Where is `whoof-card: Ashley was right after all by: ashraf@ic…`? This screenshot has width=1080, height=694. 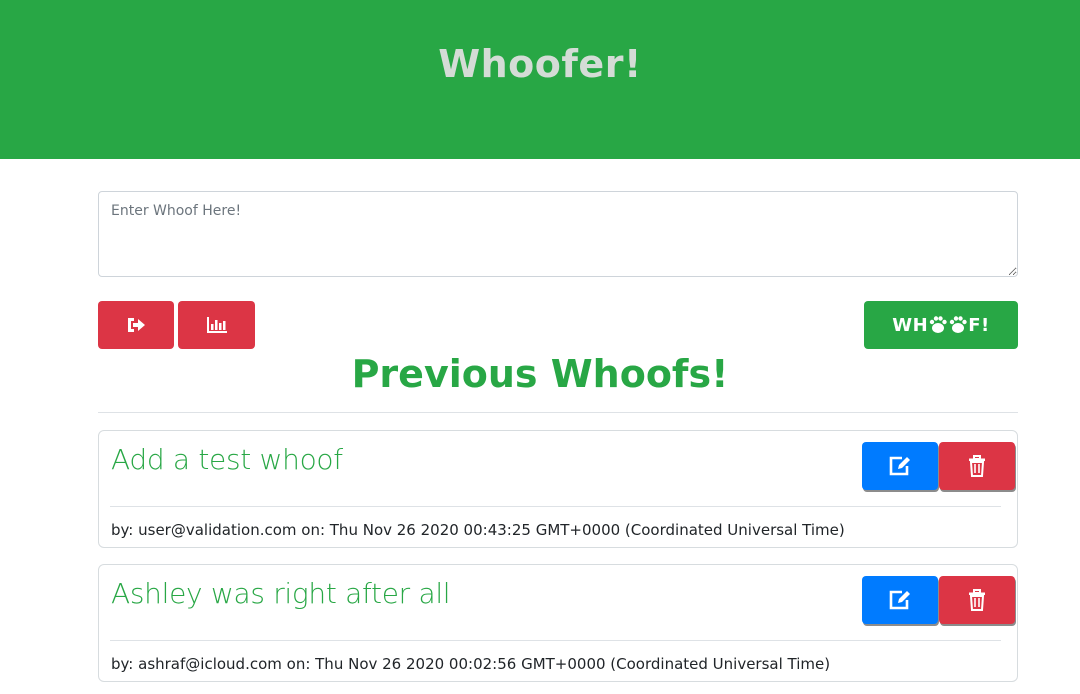
whoof-card: Ashley was right after all by: ashraf@ic… is located at coordinates (558, 623).